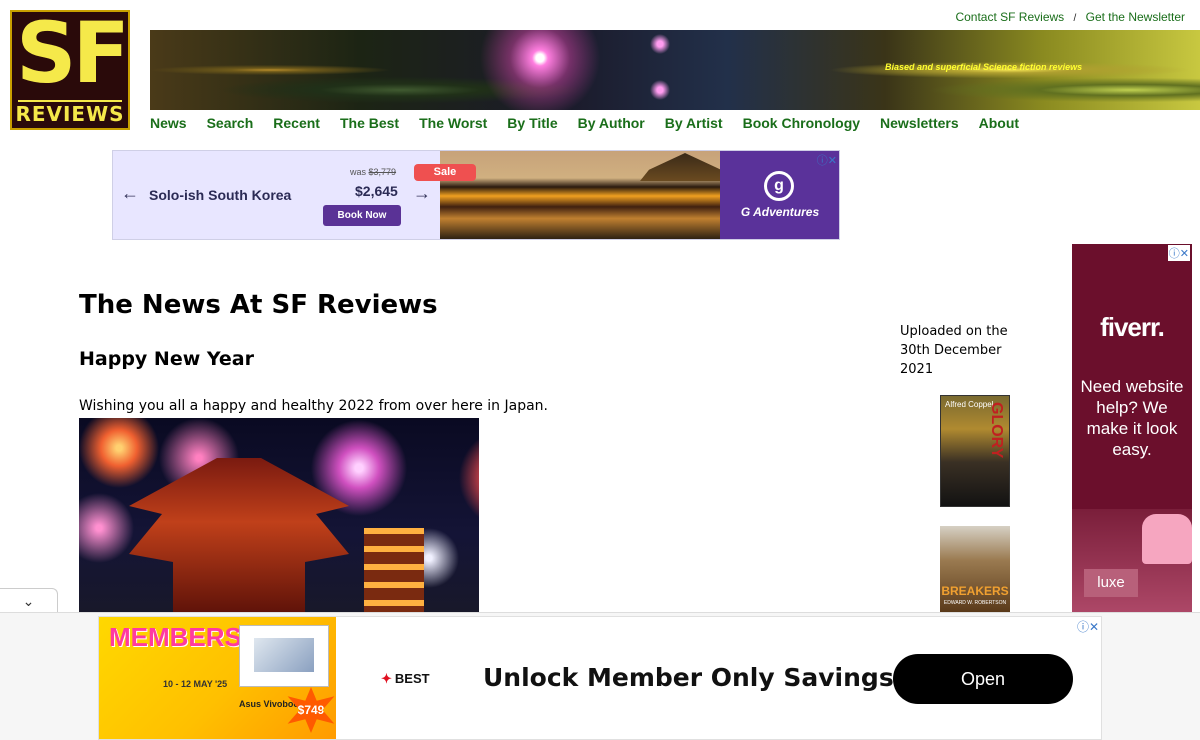 The image size is (1200, 740). I want to click on nav-news: News, so click(168, 123).